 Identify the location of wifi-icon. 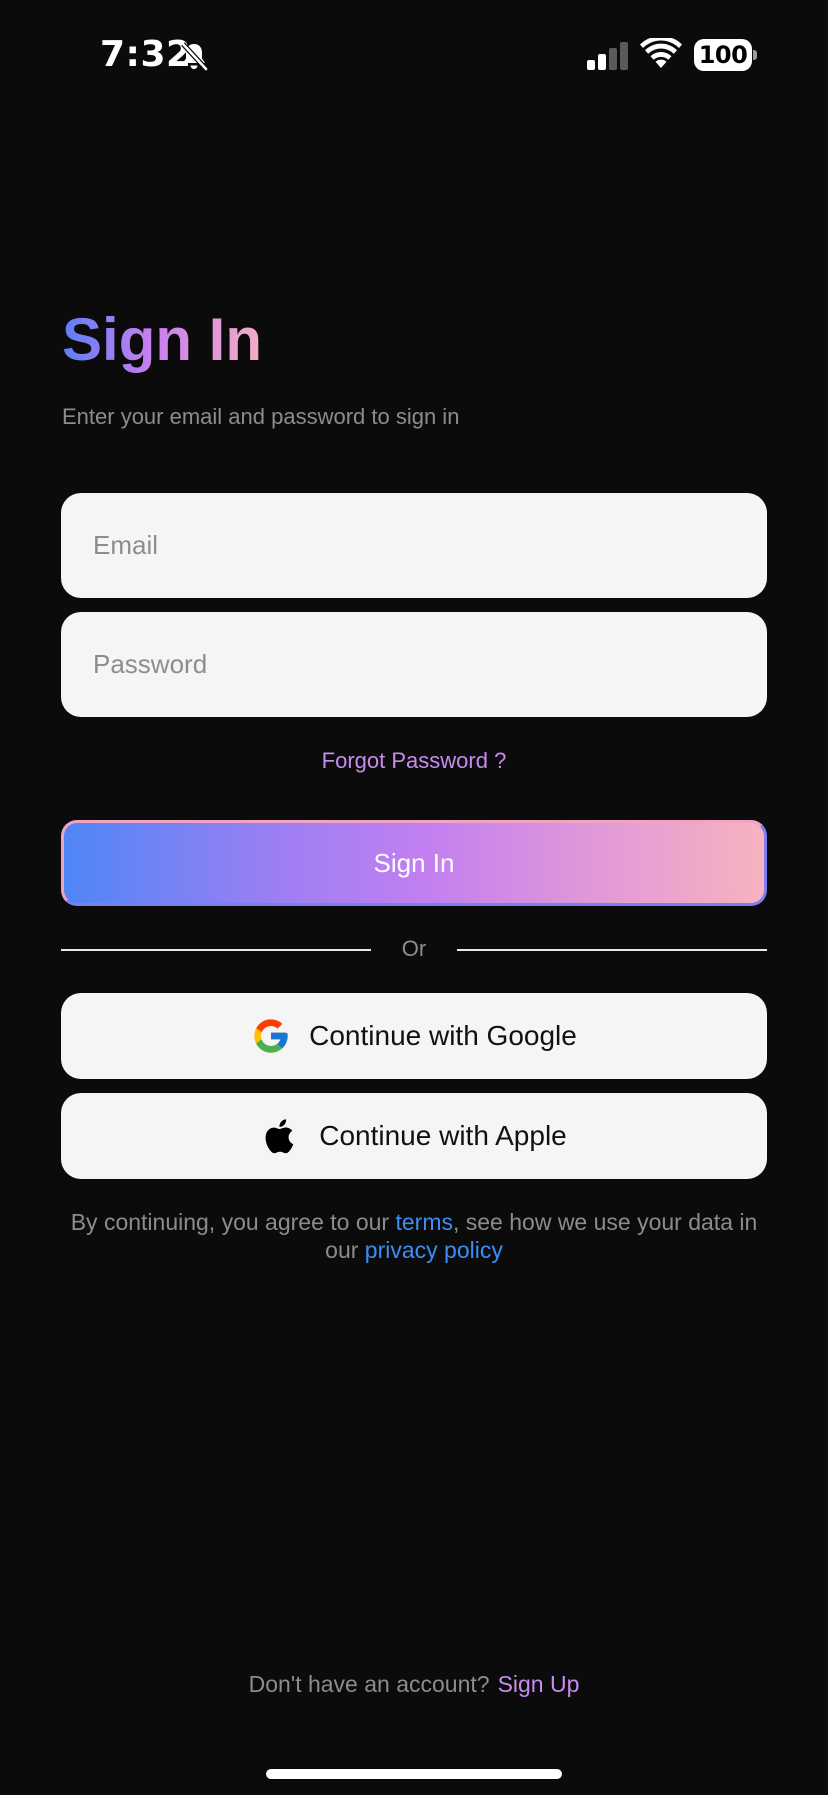
(661, 53).